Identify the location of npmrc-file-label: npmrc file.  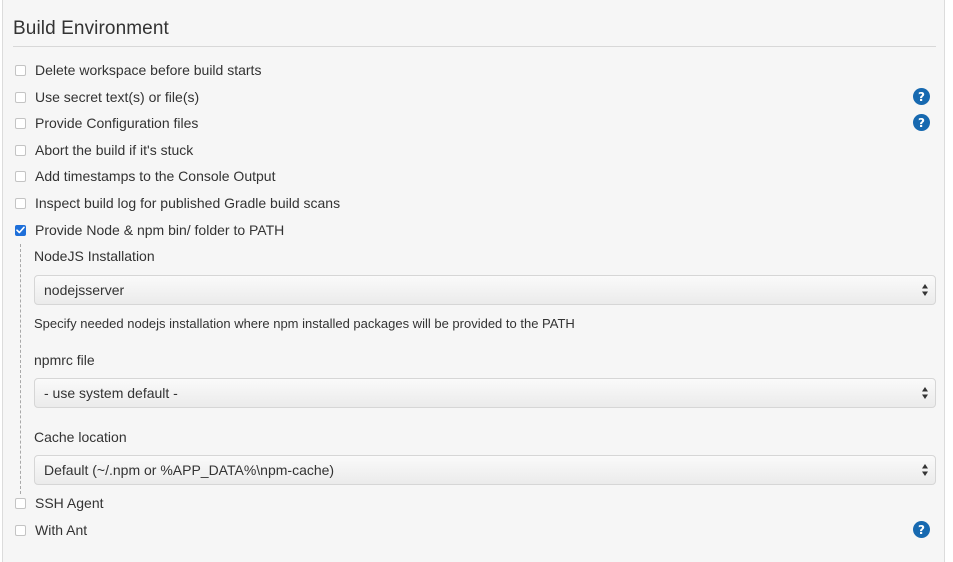
(64, 360).